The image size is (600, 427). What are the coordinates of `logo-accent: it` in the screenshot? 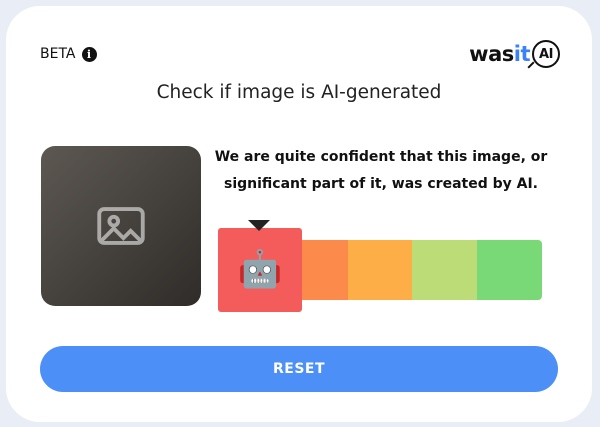 It's located at (522, 54).